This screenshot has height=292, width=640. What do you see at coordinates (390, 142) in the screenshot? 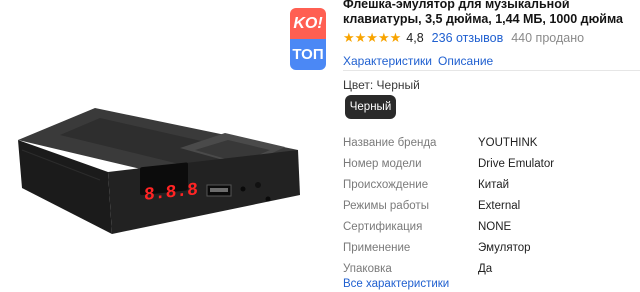
I see `spec-key: Название бренда` at bounding box center [390, 142].